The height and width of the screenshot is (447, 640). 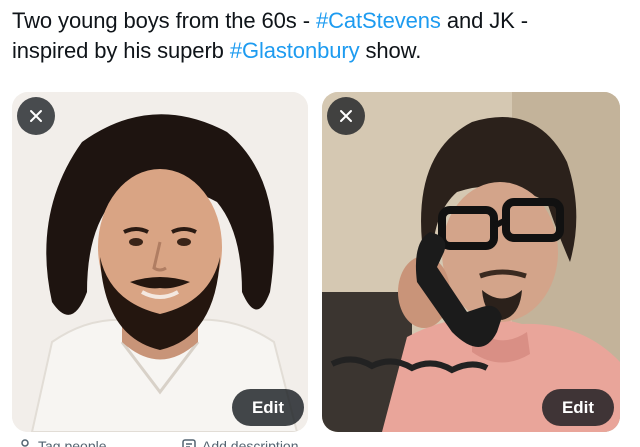 I want to click on tweet-text-segment: and JK -, so click(x=484, y=20).